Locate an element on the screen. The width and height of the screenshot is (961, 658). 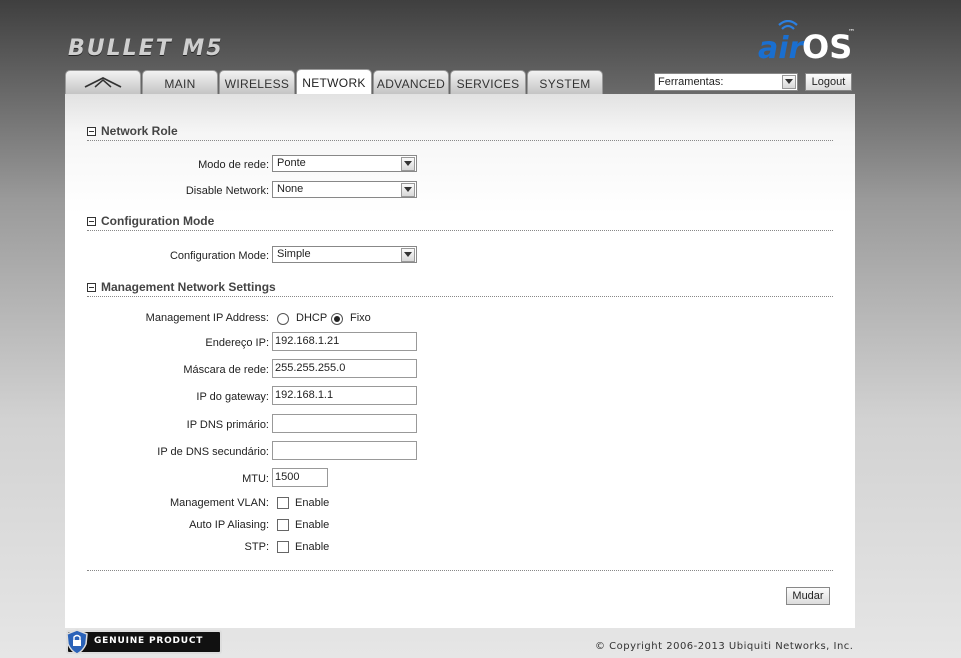
stp-label: STP: is located at coordinates (256, 547).